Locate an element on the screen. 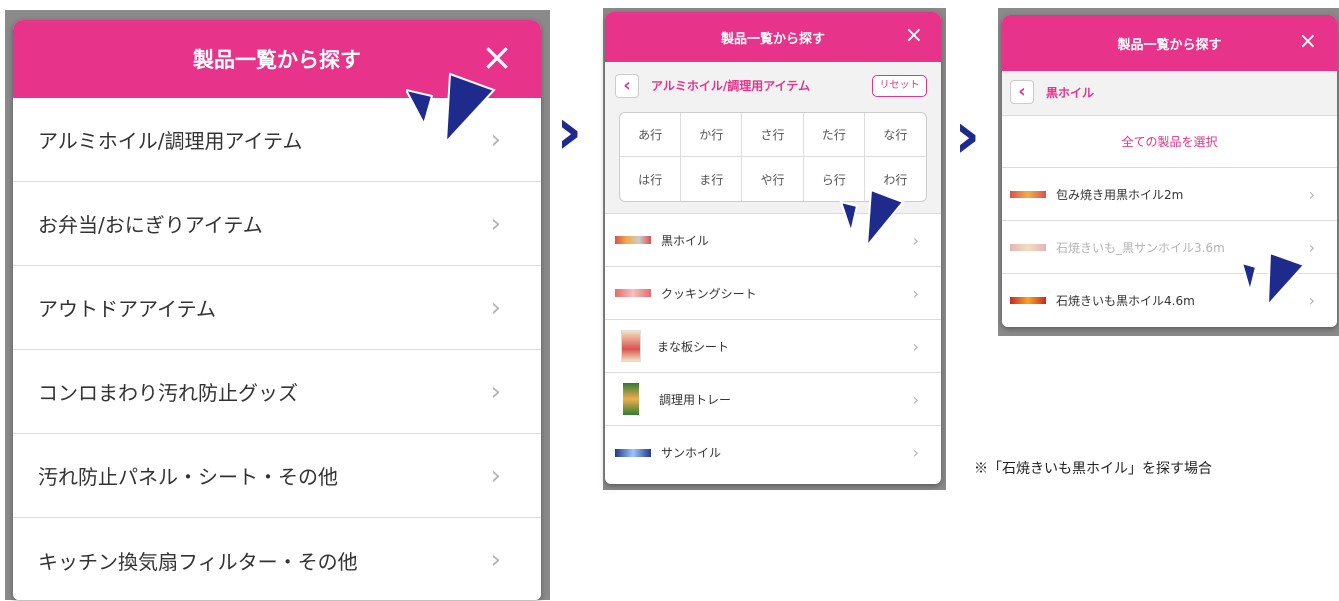 This screenshot has width=1339, height=601. kana-ma: ま行 is located at coordinates (712, 179).